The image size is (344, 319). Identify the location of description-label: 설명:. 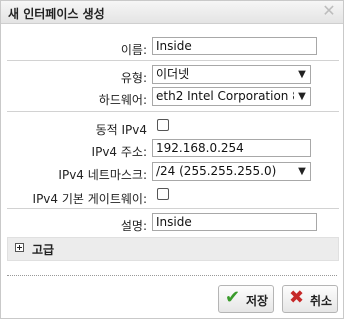
(133, 226).